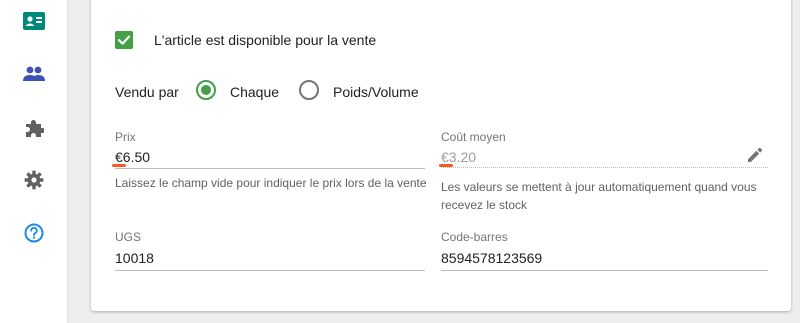  Describe the element at coordinates (491, 258) in the screenshot. I see `barcode-input: 8594578123569` at that location.